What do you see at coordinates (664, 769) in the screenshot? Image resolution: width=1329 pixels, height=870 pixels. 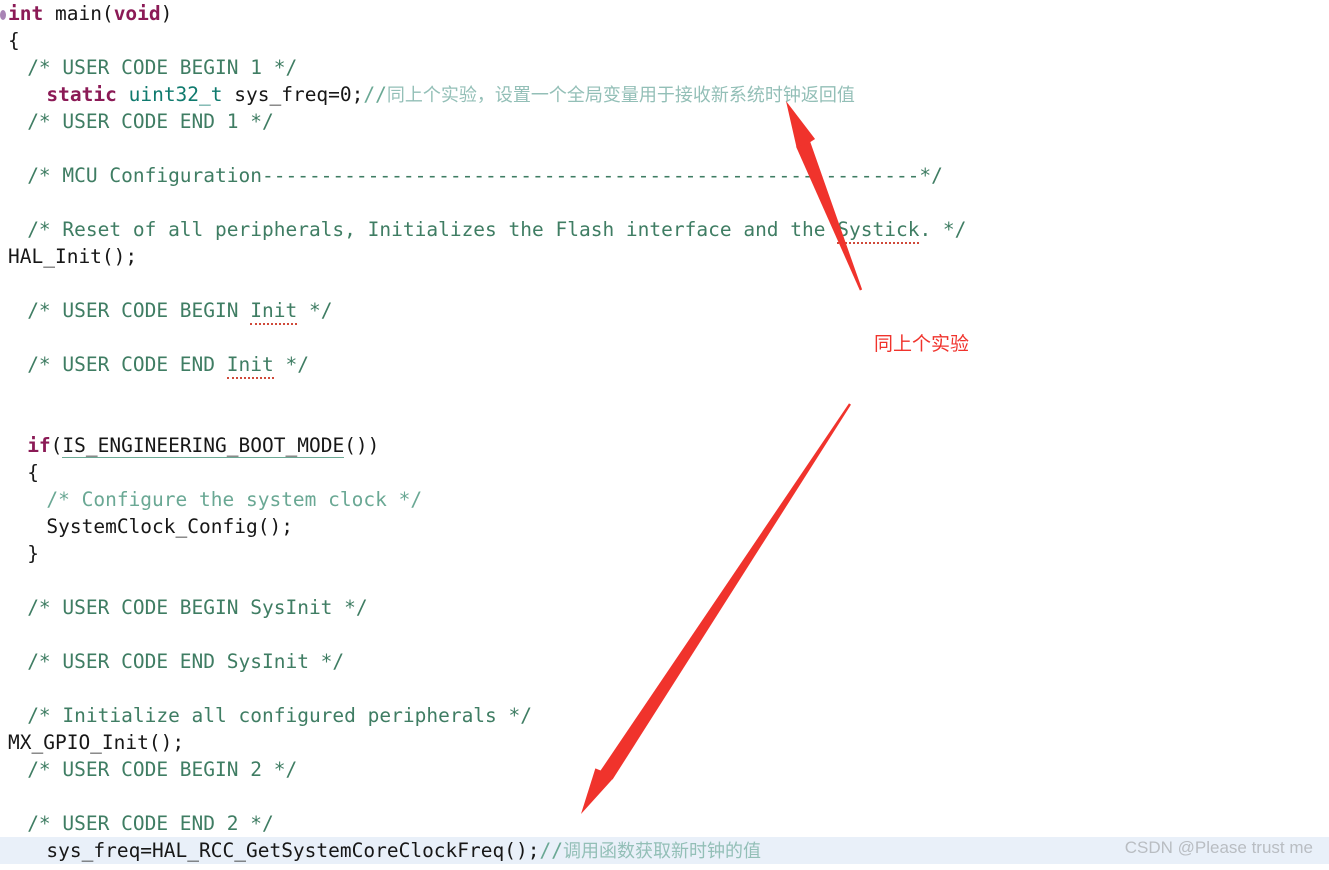 I see `code-line: /* USER CODE BEGIN 2 */` at bounding box center [664, 769].